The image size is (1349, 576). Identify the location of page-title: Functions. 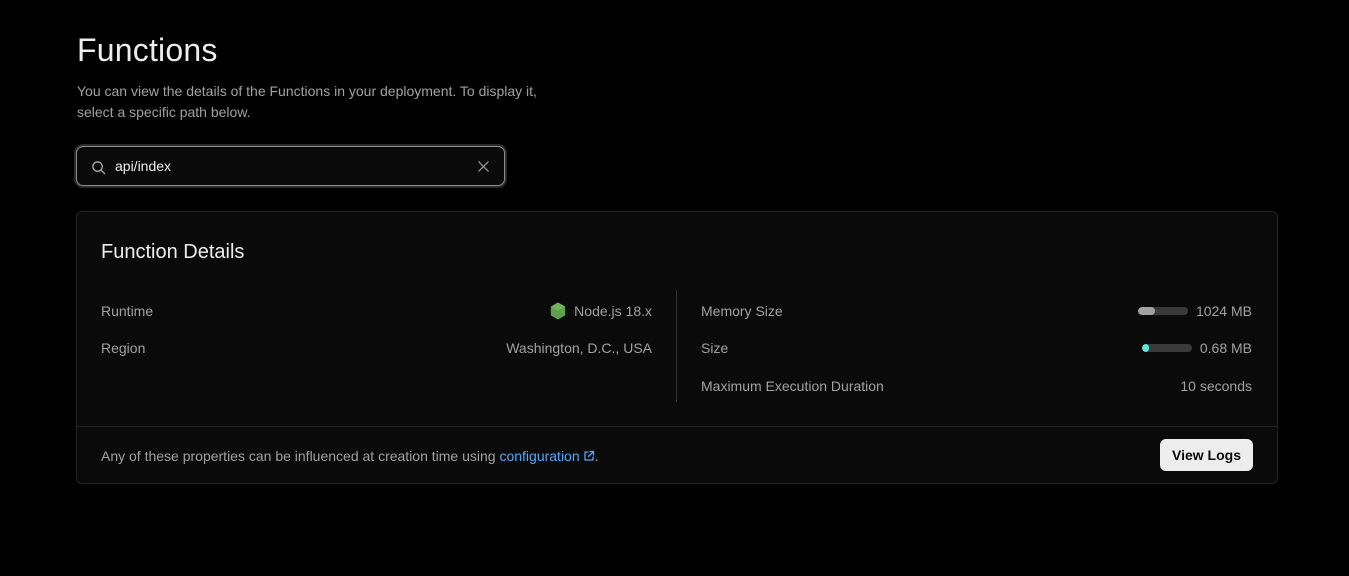
(147, 50).